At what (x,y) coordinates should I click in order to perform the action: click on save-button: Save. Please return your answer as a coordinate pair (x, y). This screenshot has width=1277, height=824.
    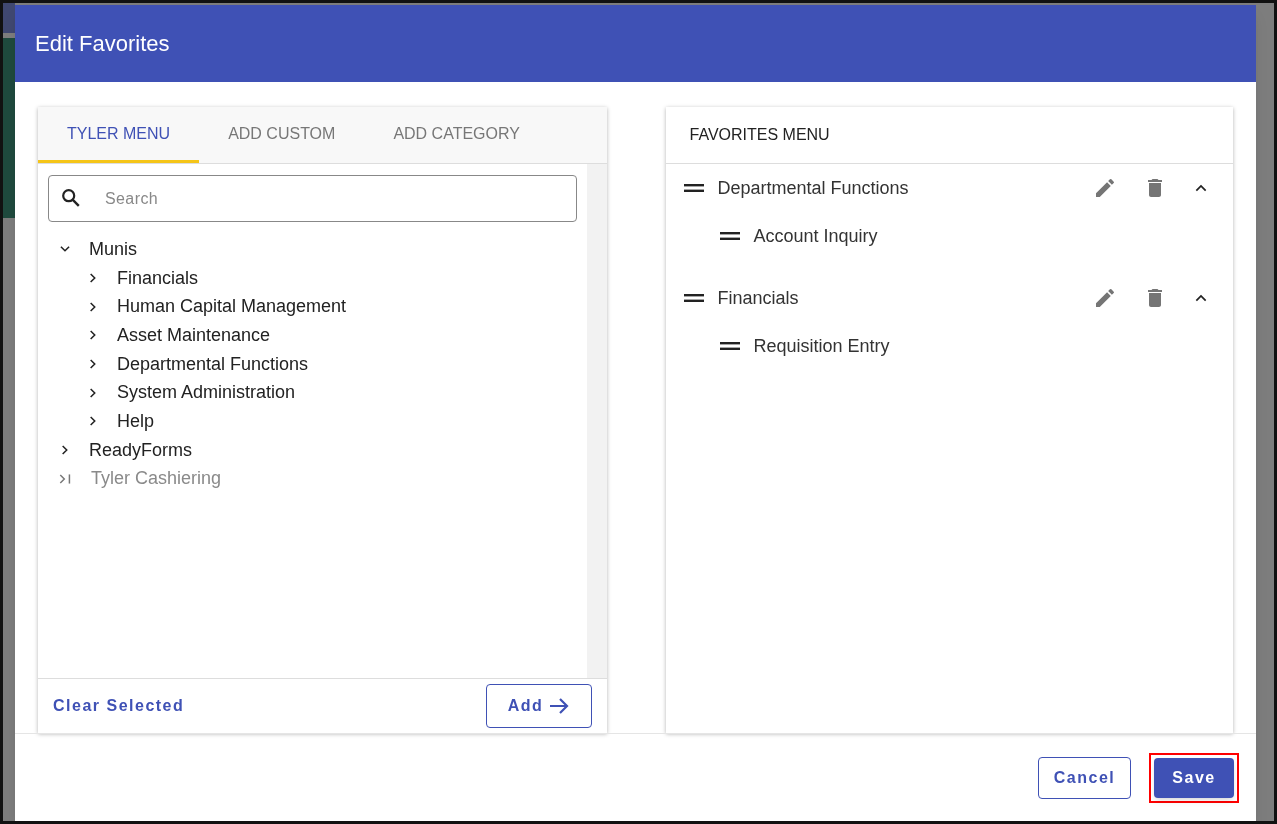
    Looking at the image, I should click on (1194, 777).